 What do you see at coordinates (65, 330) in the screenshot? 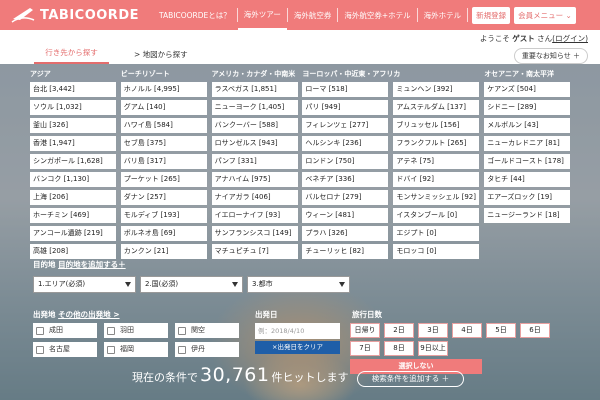
I see `airport-checkbox-narita: 成田` at bounding box center [65, 330].